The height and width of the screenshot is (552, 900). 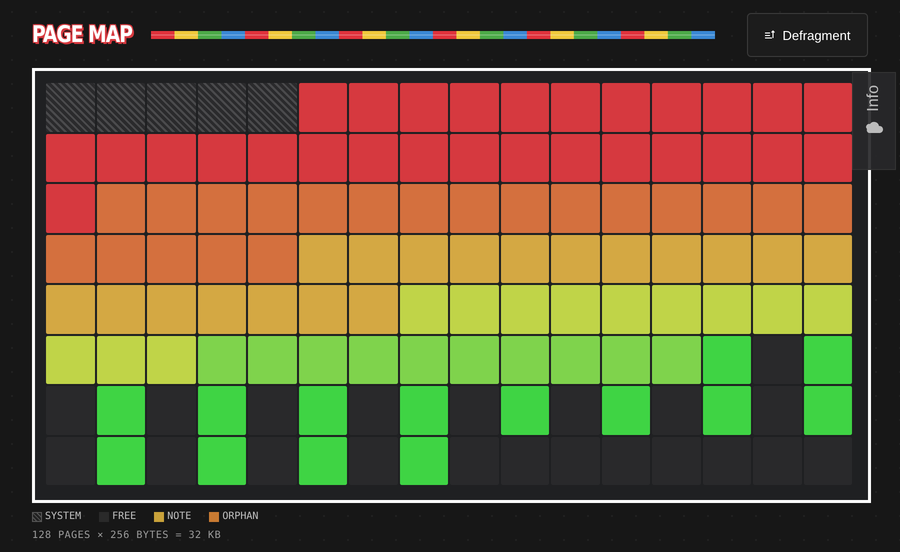 What do you see at coordinates (37, 517) in the screenshot?
I see `hatched-swatch` at bounding box center [37, 517].